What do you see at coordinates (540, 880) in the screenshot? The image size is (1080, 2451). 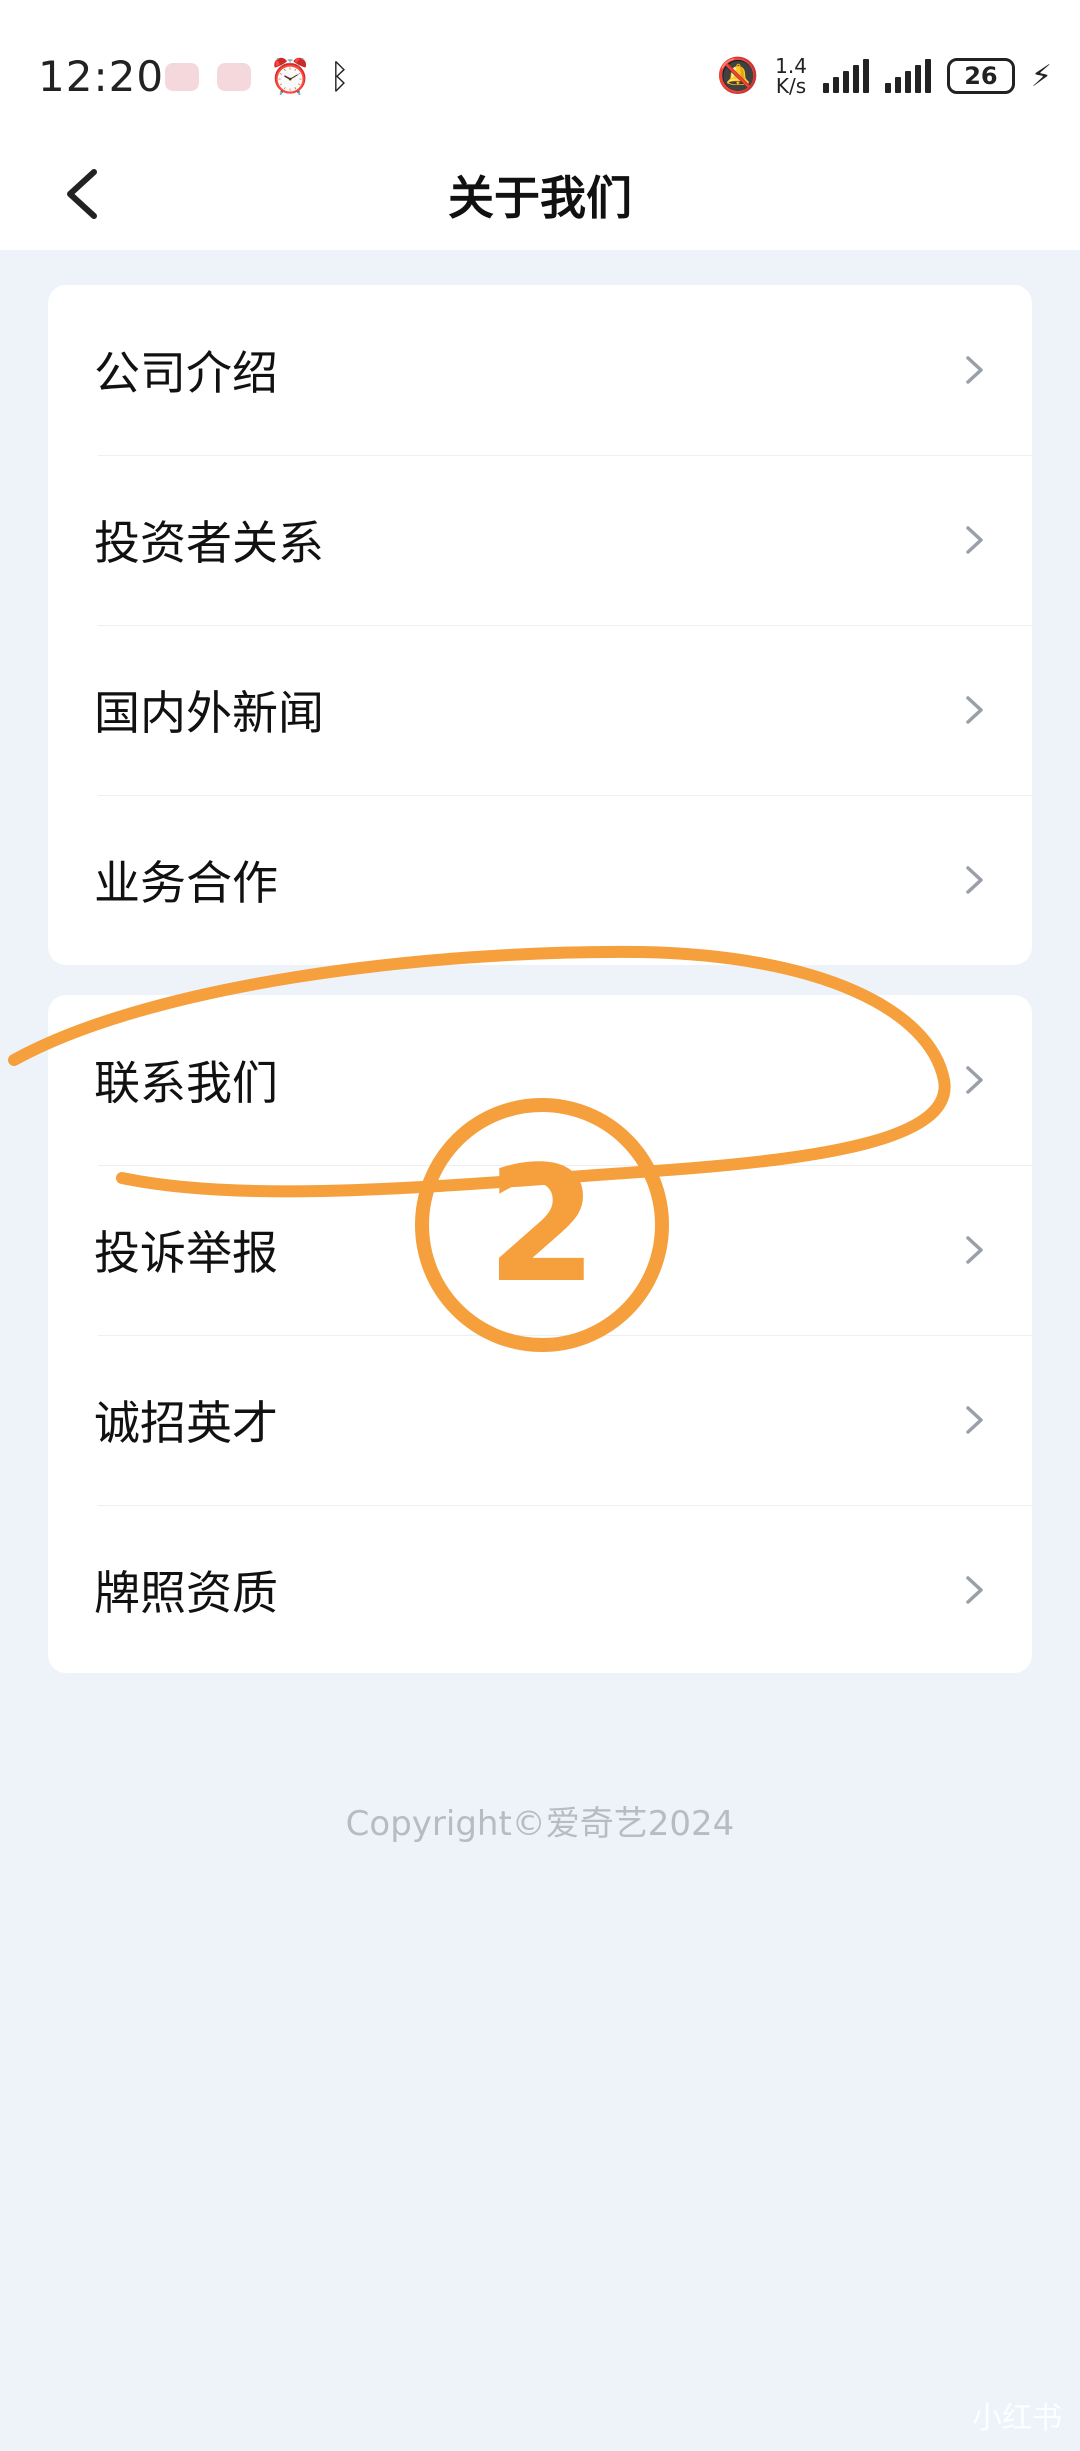 I see `menu-item-business-cooperation: 业务合作` at bounding box center [540, 880].